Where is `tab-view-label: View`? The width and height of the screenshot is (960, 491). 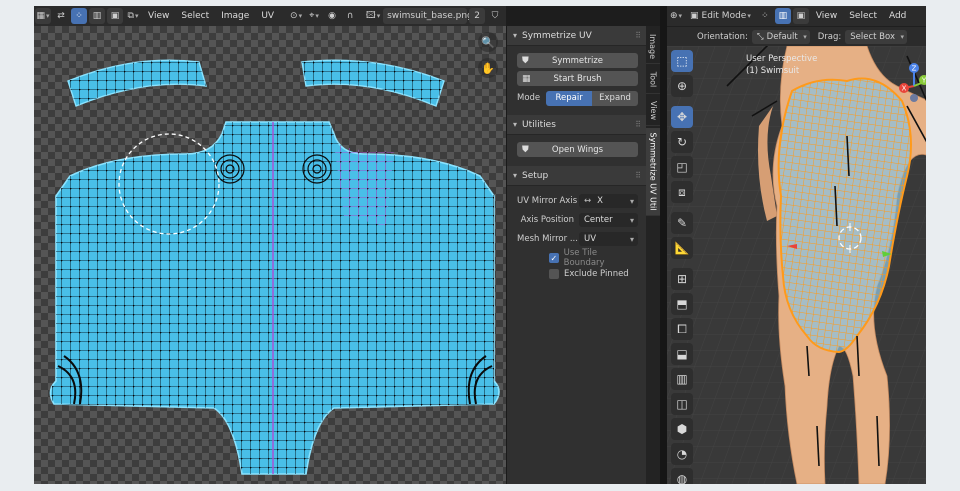
tab-view-label: View is located at coordinates (653, 110).